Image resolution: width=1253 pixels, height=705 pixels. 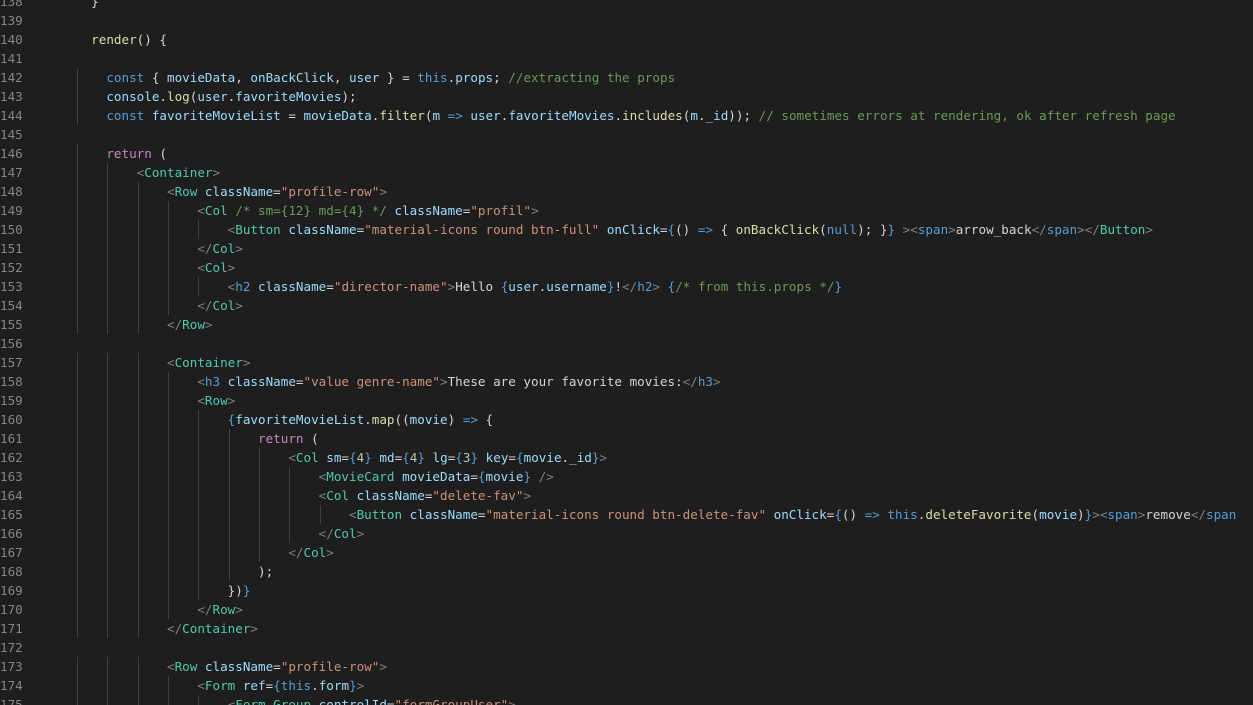 What do you see at coordinates (231, 96) in the screenshot?
I see `code-line: console.log(user.favoriteMovies);` at bounding box center [231, 96].